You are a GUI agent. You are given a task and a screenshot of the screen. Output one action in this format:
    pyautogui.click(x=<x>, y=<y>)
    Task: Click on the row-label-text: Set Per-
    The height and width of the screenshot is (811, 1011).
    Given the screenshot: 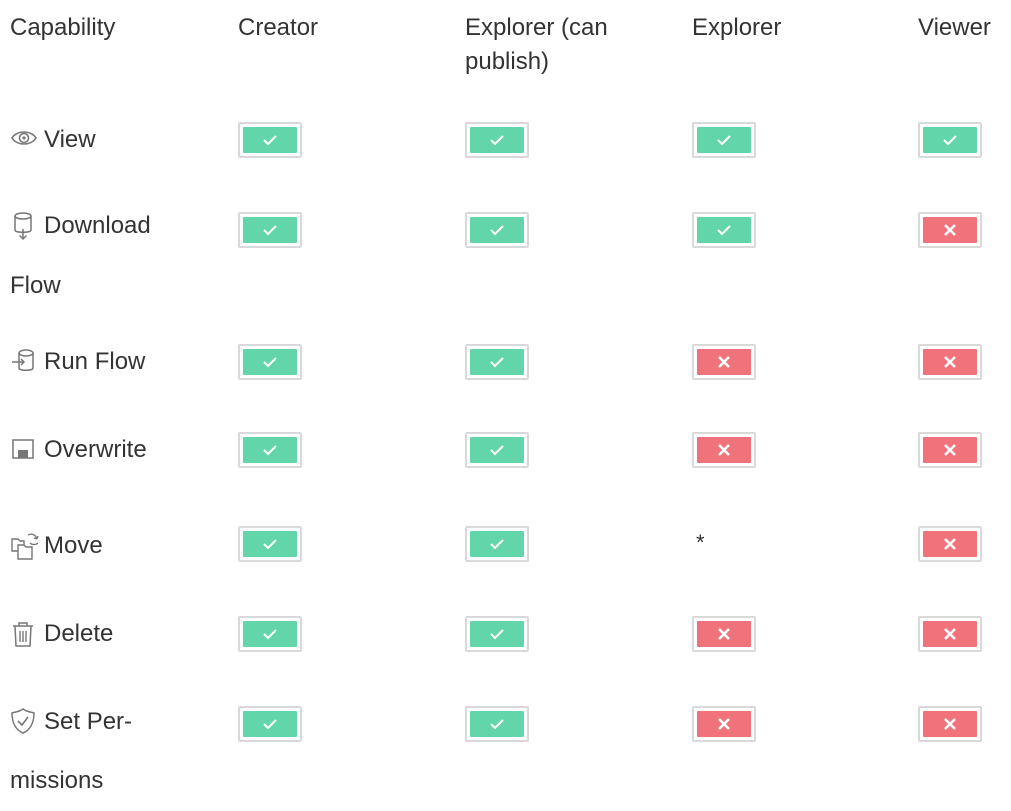 What is the action you would take?
    pyautogui.click(x=88, y=721)
    